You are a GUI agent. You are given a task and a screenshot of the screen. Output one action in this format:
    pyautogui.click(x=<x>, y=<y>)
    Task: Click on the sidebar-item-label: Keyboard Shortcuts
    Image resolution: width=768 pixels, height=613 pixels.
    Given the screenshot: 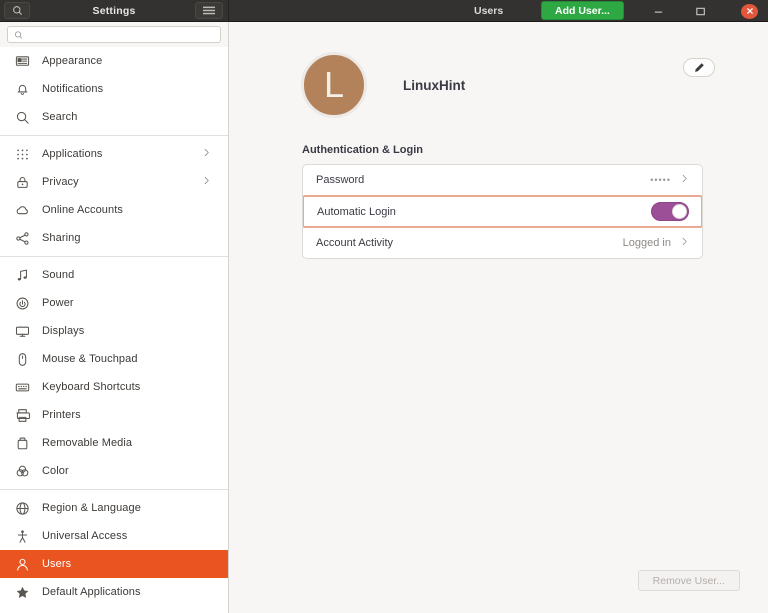 What is the action you would take?
    pyautogui.click(x=91, y=387)
    